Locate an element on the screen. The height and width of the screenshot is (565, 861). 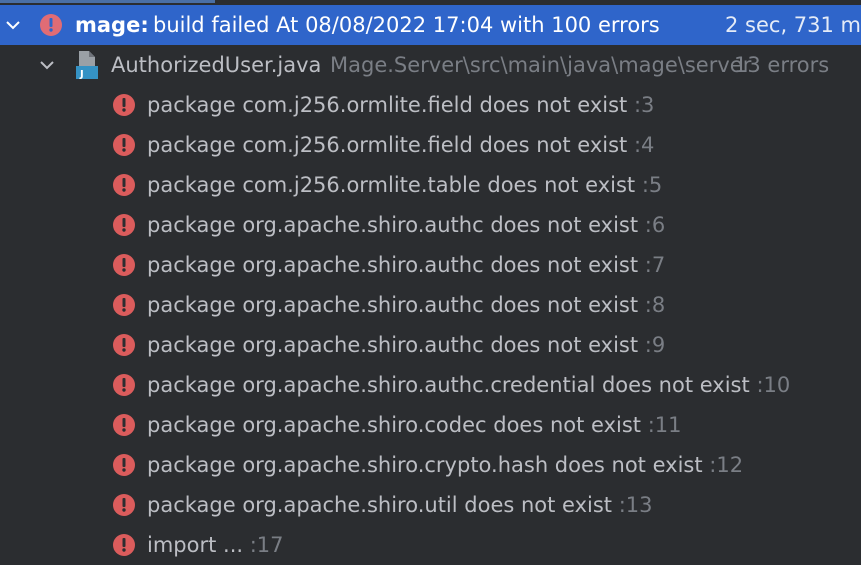
error-line: :13 is located at coordinates (635, 505).